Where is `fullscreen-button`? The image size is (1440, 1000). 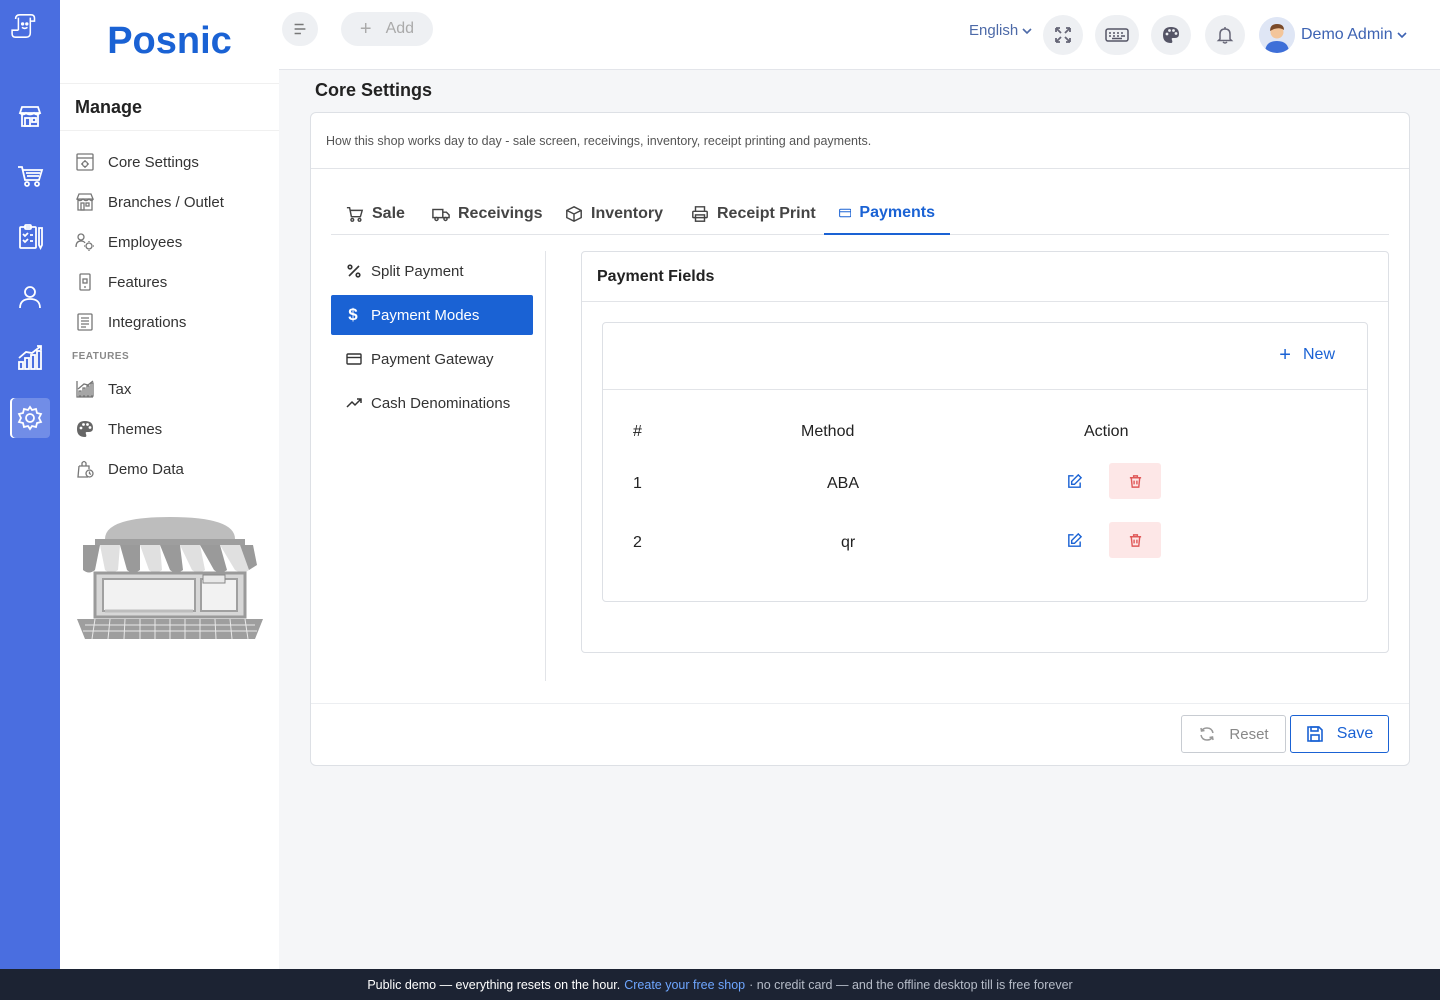 fullscreen-button is located at coordinates (1063, 35).